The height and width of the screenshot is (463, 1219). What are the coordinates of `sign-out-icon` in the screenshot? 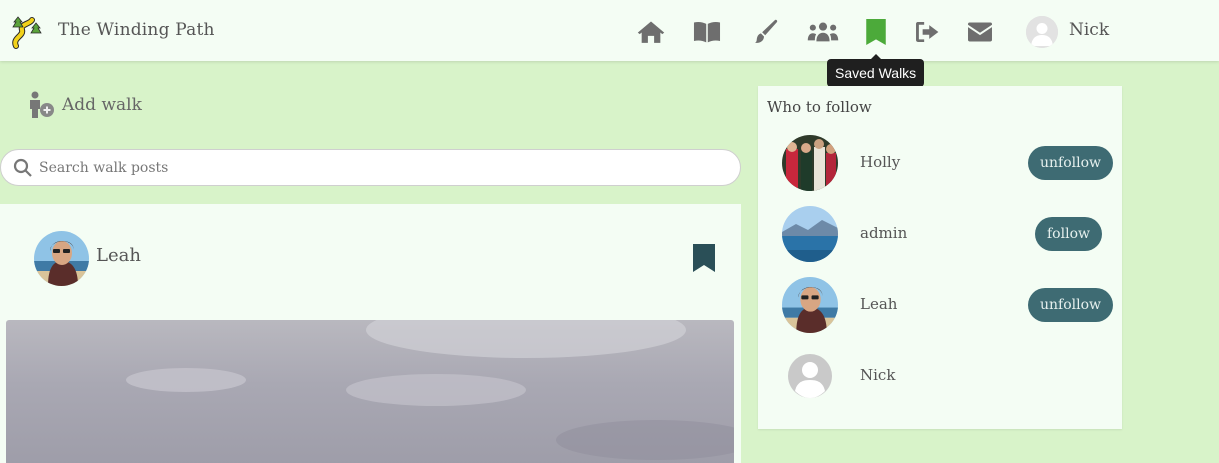 It's located at (927, 32).